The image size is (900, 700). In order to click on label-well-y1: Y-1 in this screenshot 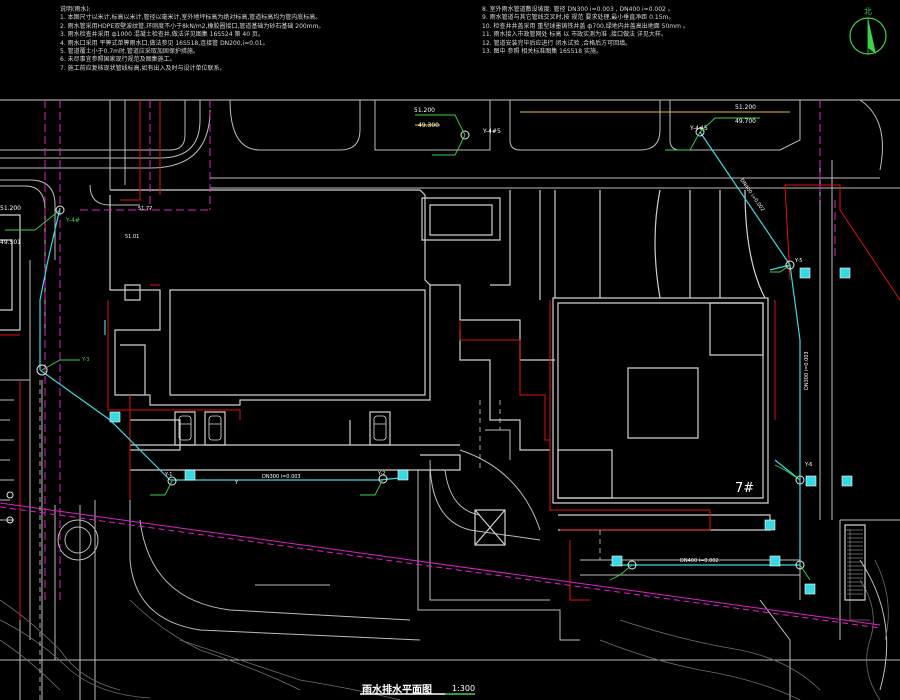, I will do `click(168, 475)`.